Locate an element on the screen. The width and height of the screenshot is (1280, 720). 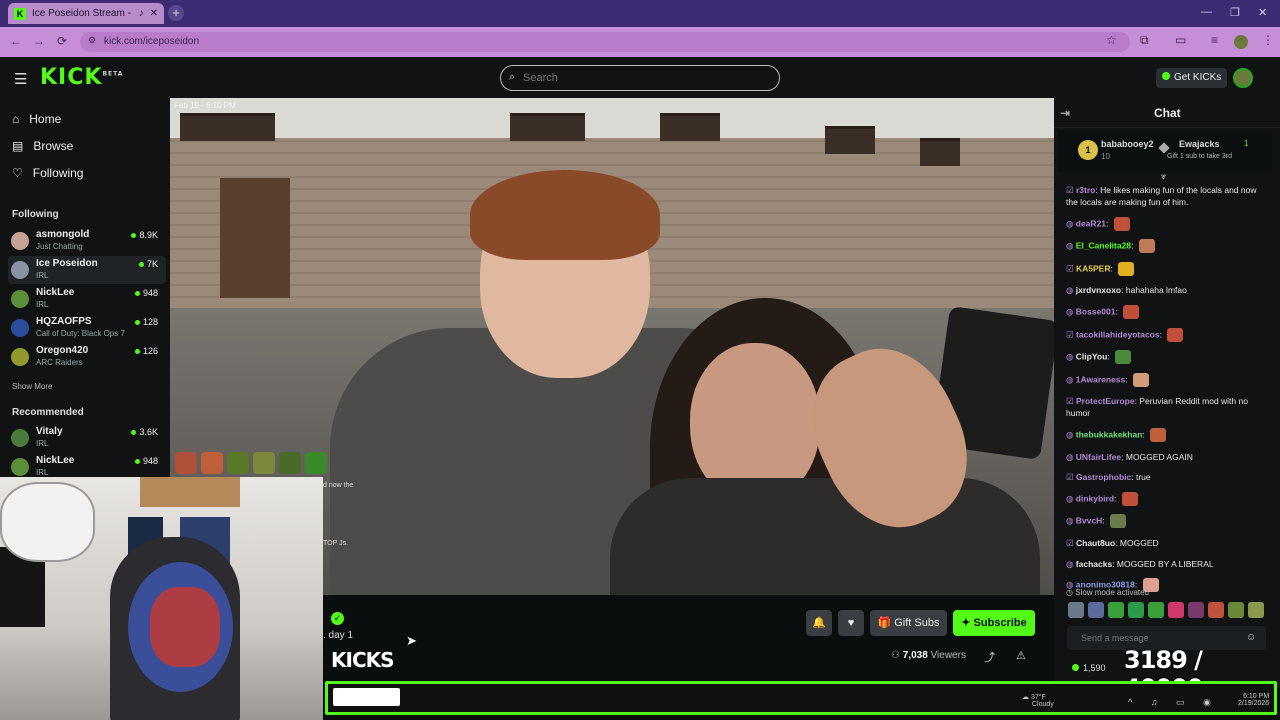
hamburger-menu-icon: ☰ is located at coordinates (20, 79).